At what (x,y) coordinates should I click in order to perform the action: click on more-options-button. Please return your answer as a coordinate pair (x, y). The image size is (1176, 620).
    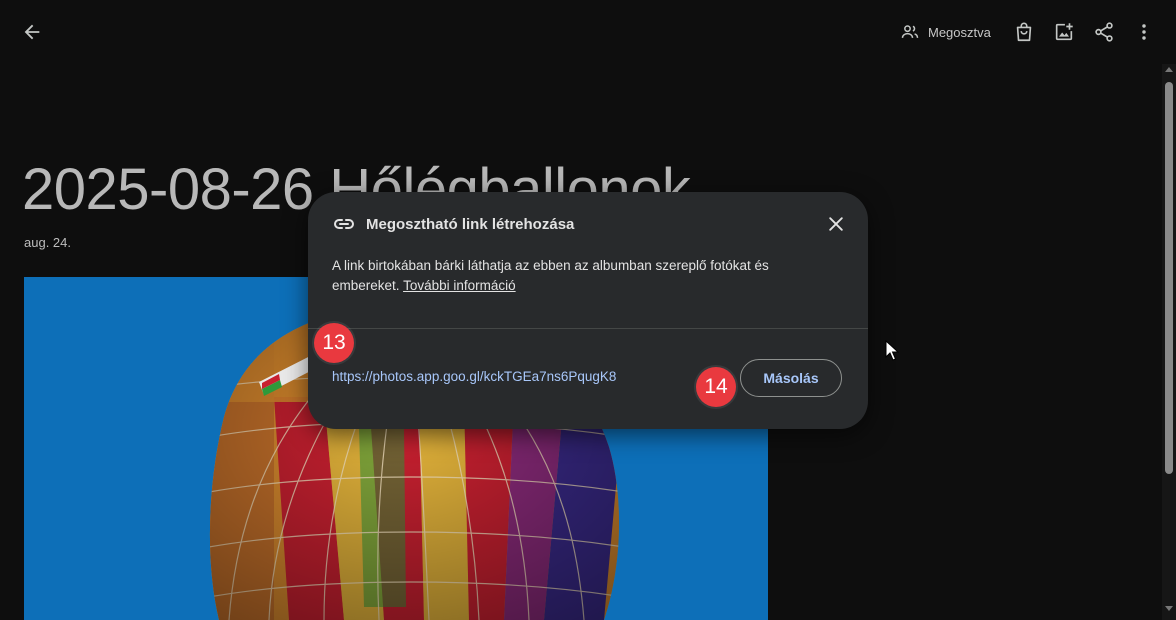
    Looking at the image, I should click on (1144, 32).